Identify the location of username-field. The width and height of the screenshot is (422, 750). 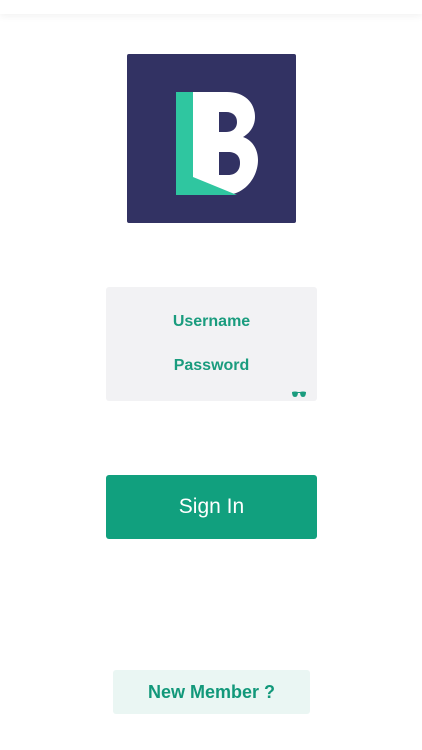
(211, 322).